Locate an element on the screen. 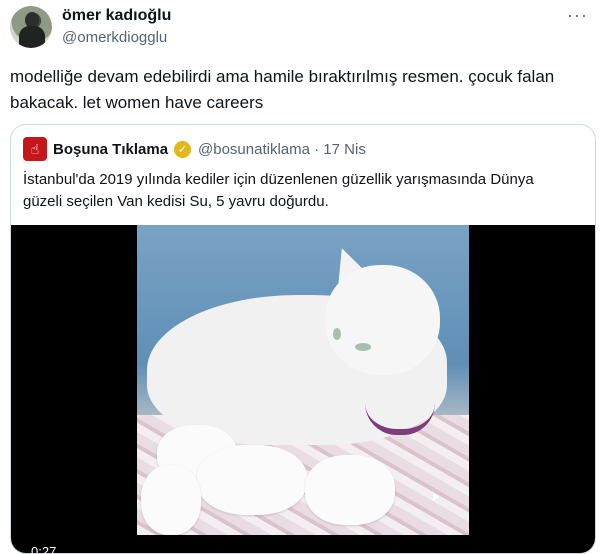 This screenshot has height=554, width=600. author-name: ömer kadıoğlu is located at coordinates (116, 16).